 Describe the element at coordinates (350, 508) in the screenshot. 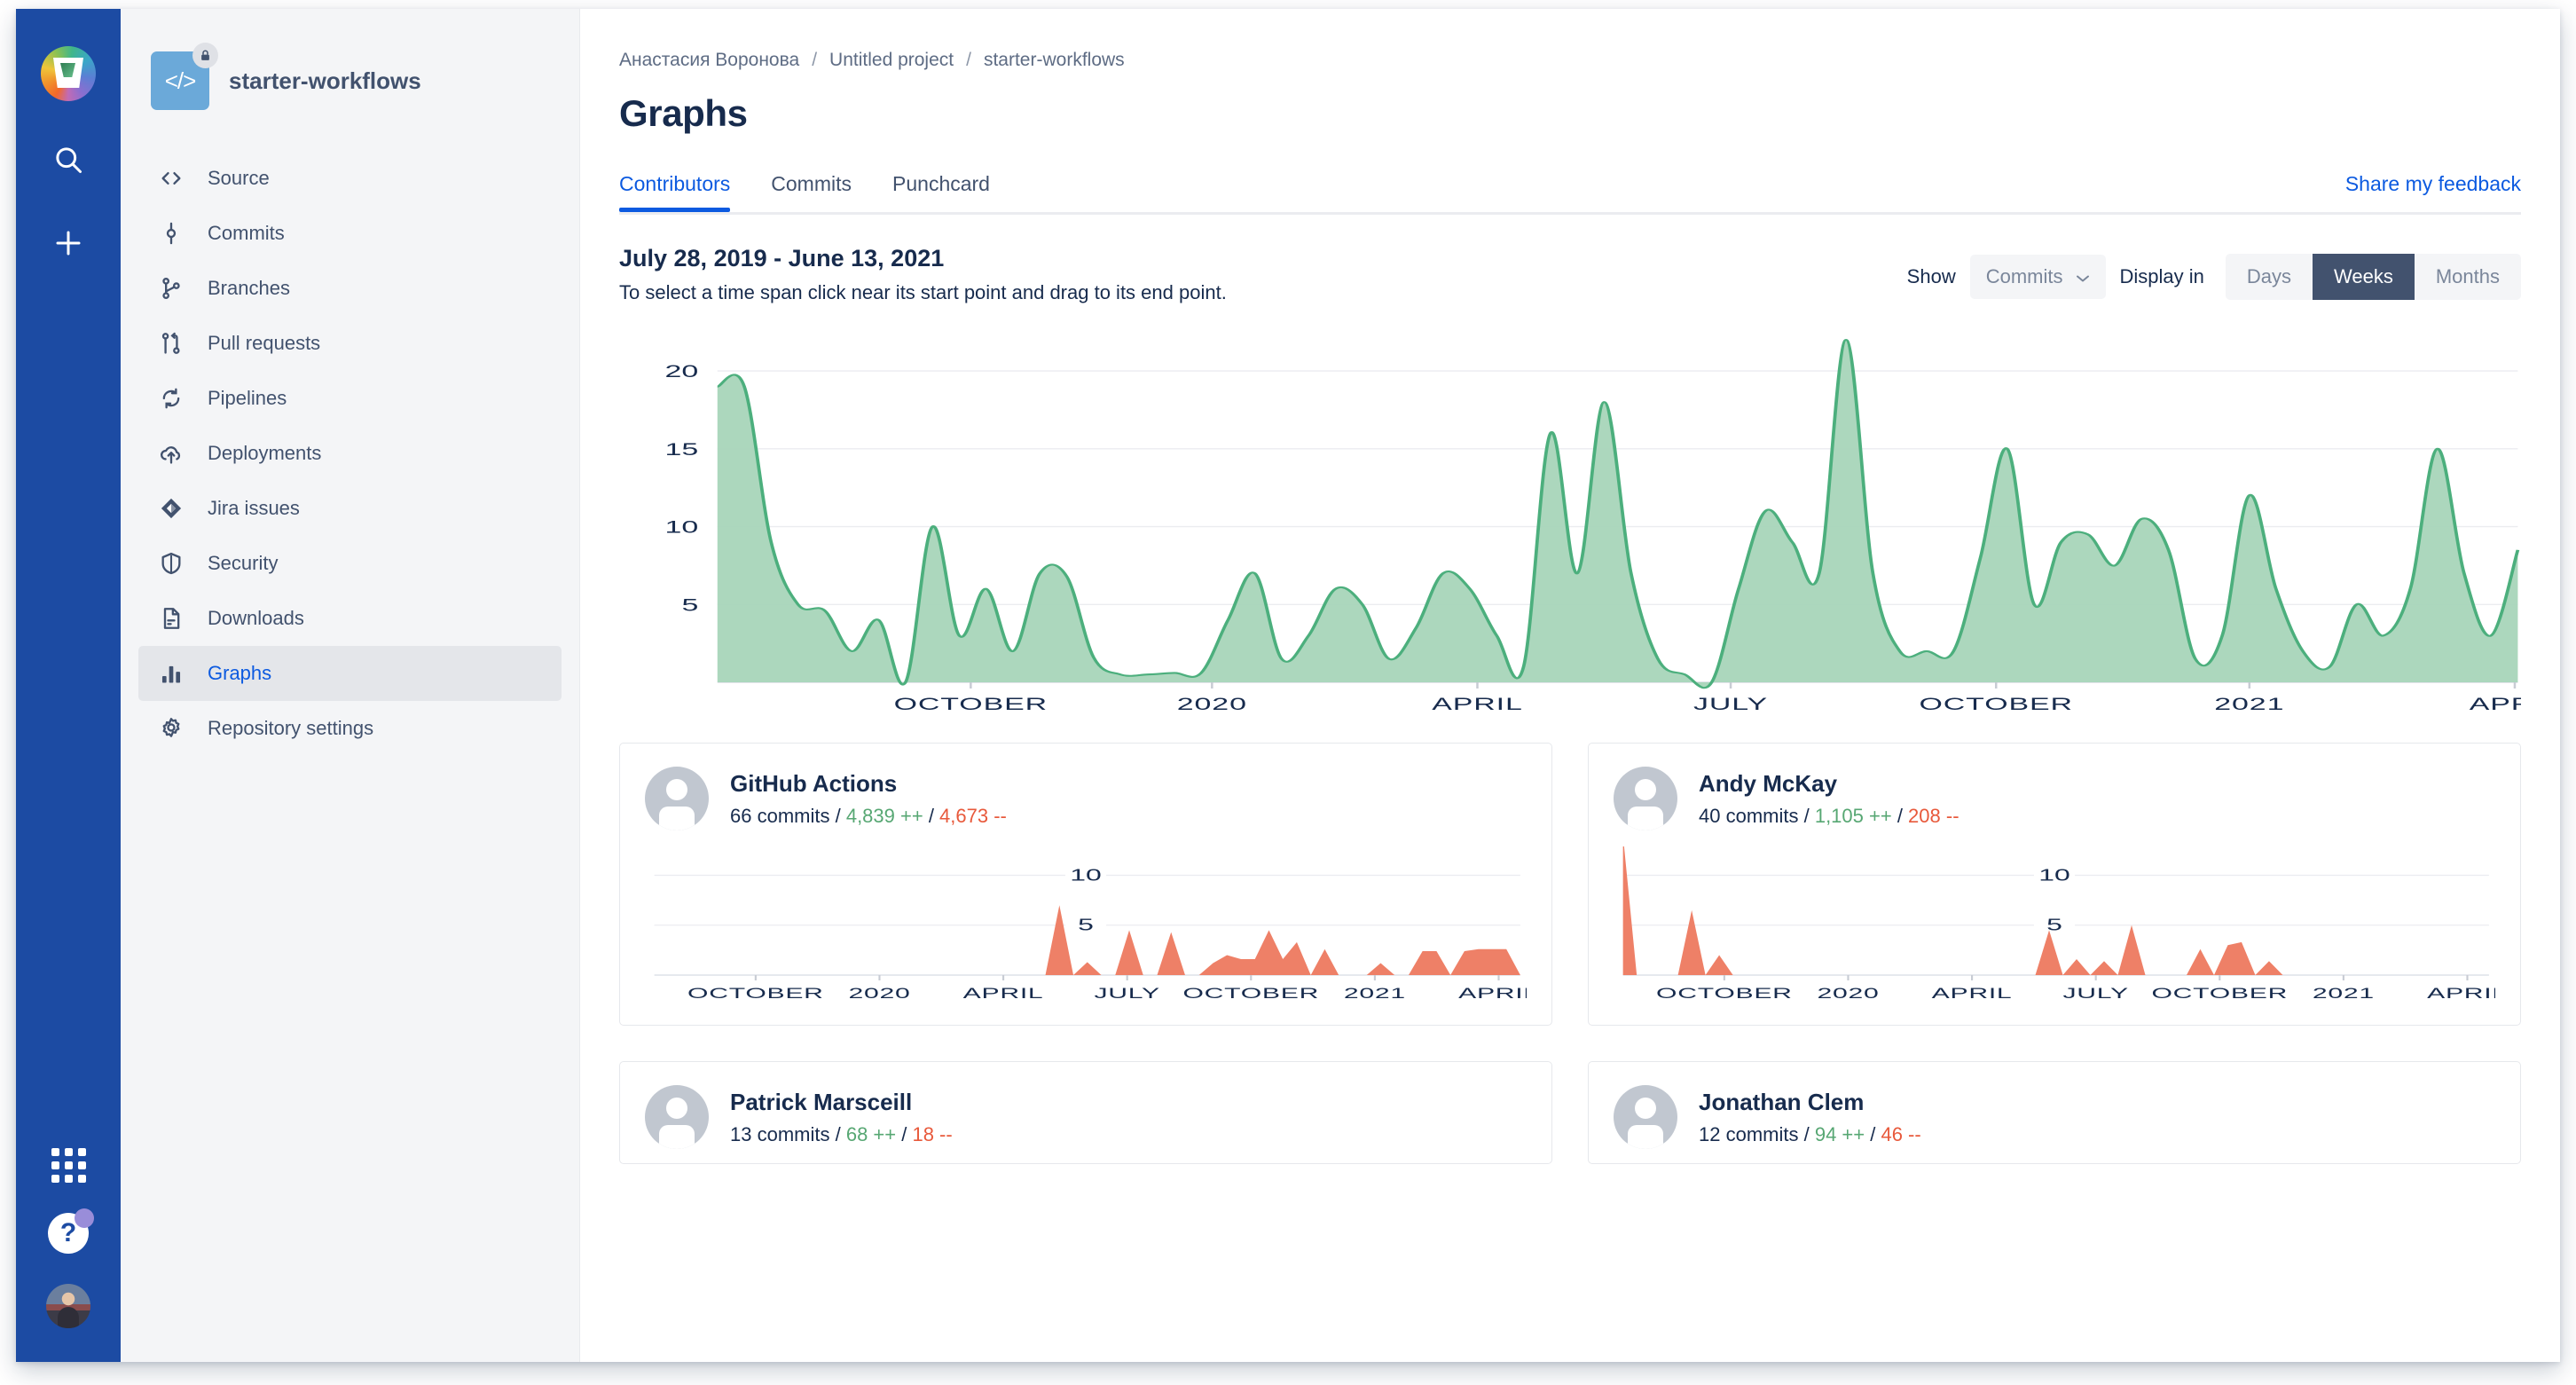

I see `sidebar-item-jira-issues: Jira issues` at that location.